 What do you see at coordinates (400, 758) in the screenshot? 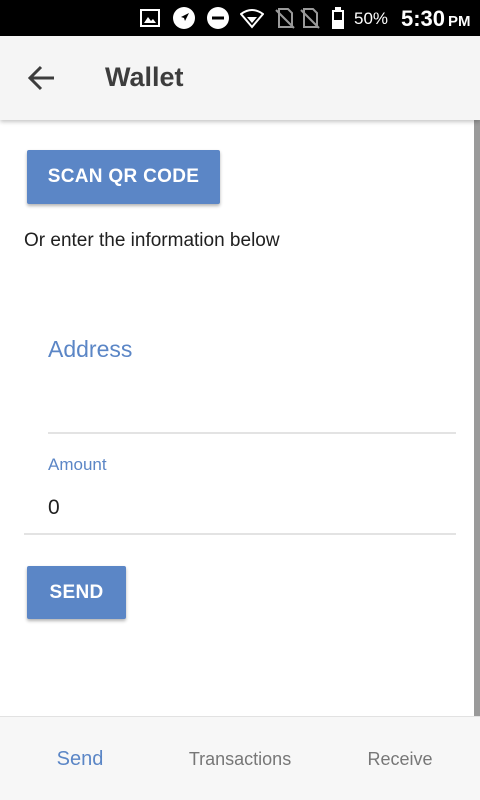
I see `tab-receive: Receive` at bounding box center [400, 758].